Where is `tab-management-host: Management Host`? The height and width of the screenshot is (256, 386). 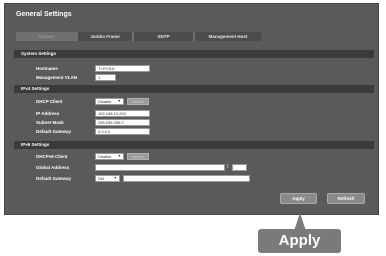 tab-management-host: Management Host is located at coordinates (228, 36).